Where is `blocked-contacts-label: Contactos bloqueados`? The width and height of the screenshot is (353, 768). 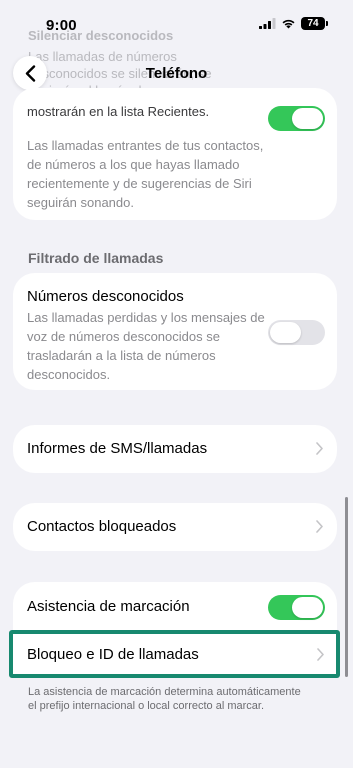
blocked-contacts-label: Contactos bloqueados is located at coordinates (102, 526).